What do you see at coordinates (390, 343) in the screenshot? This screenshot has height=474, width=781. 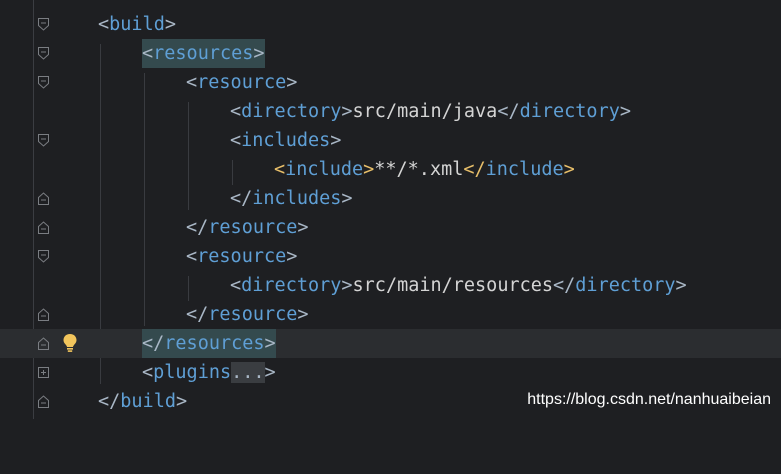 I see `current-code-line: </resources>` at bounding box center [390, 343].